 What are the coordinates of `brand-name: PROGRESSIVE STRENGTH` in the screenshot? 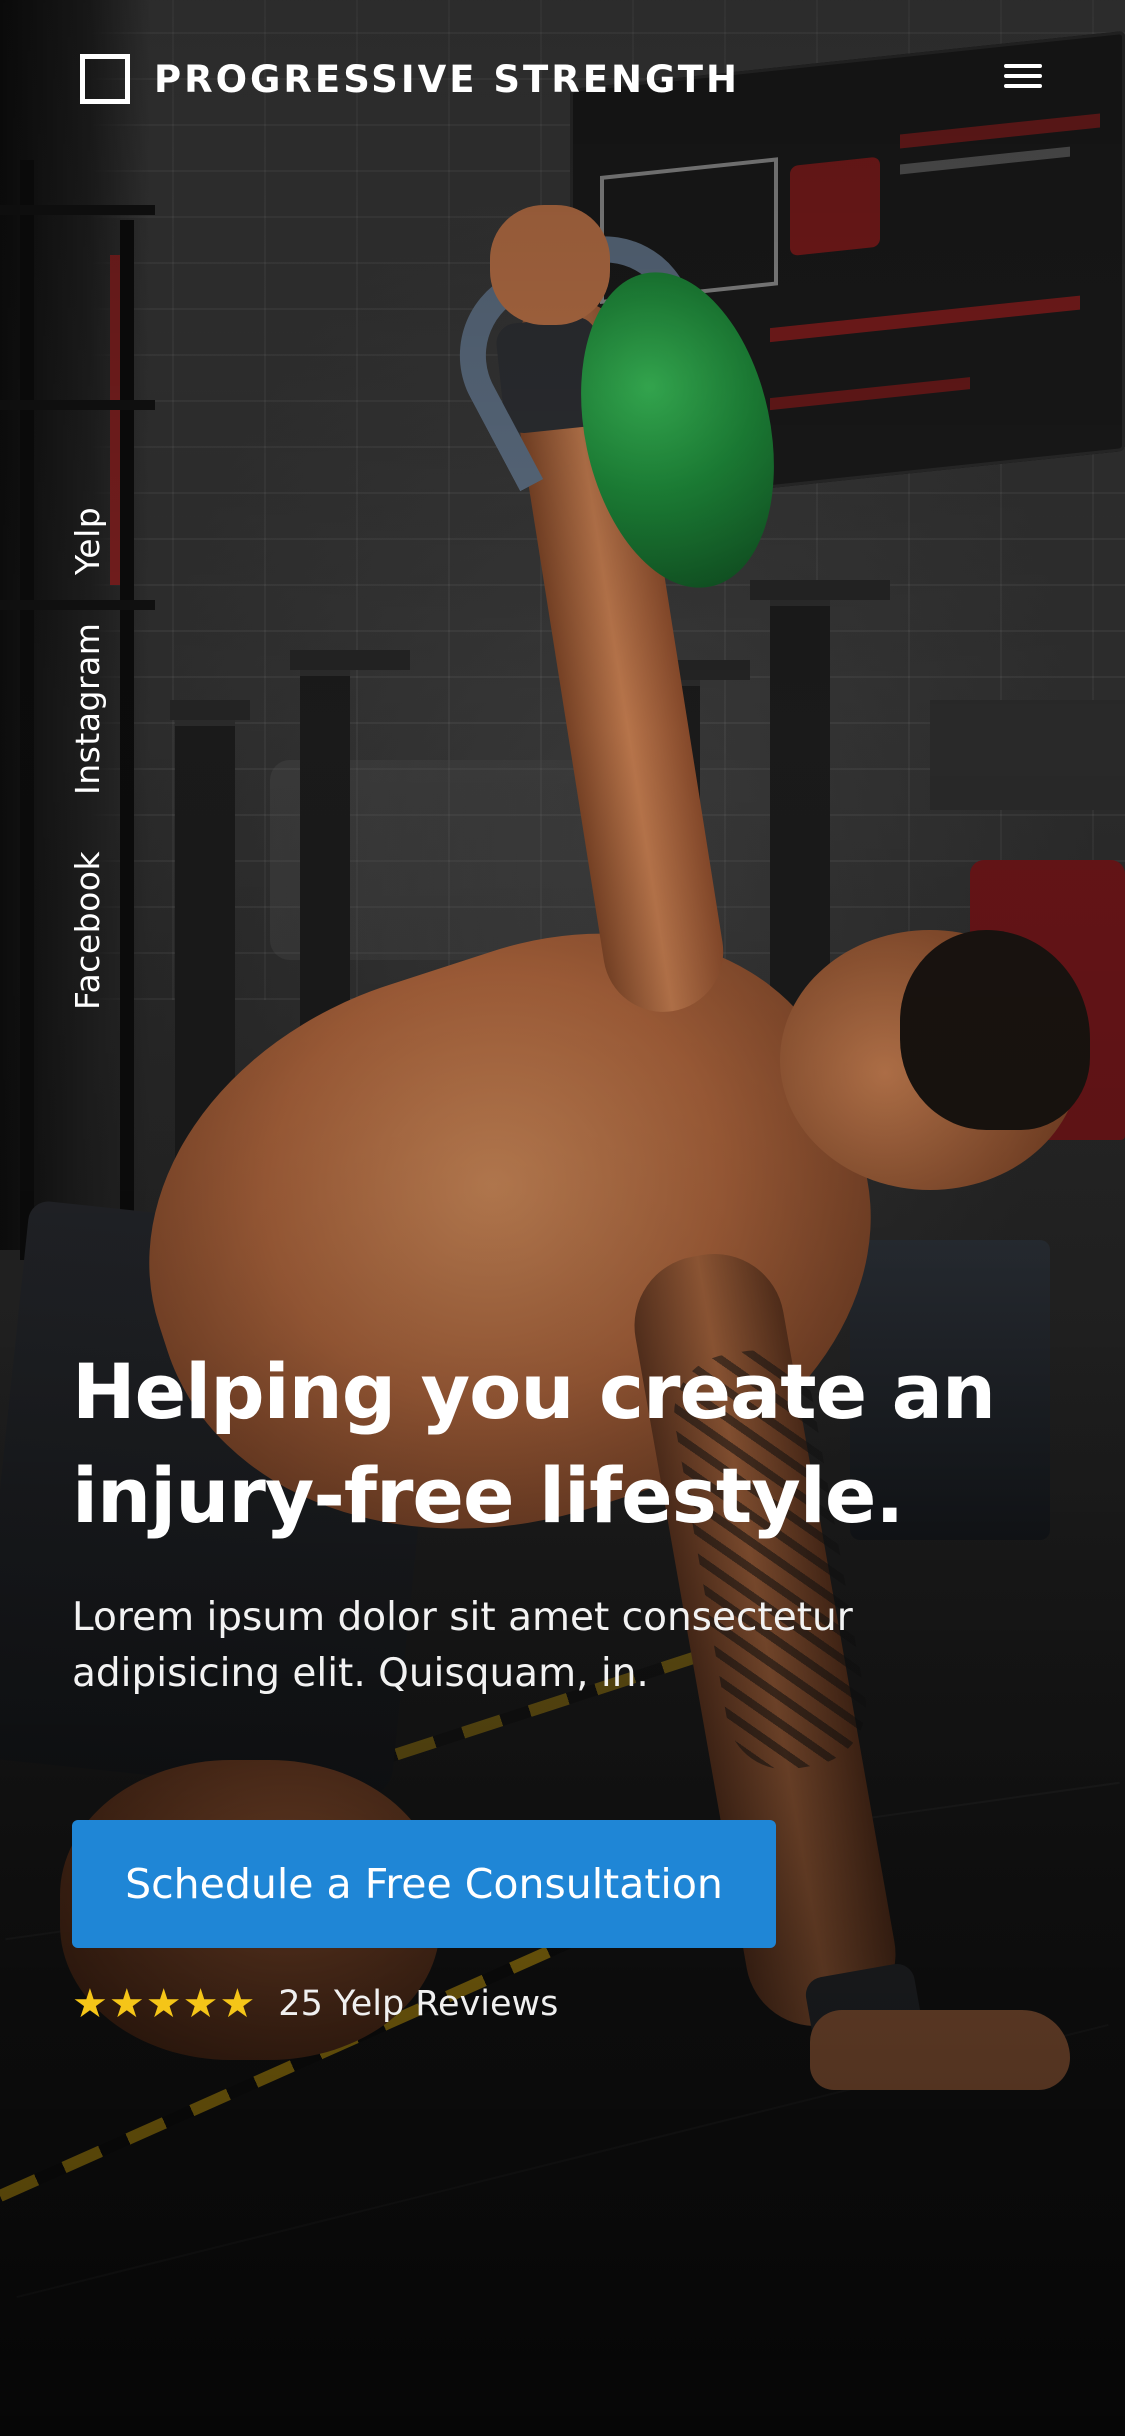 It's located at (447, 79).